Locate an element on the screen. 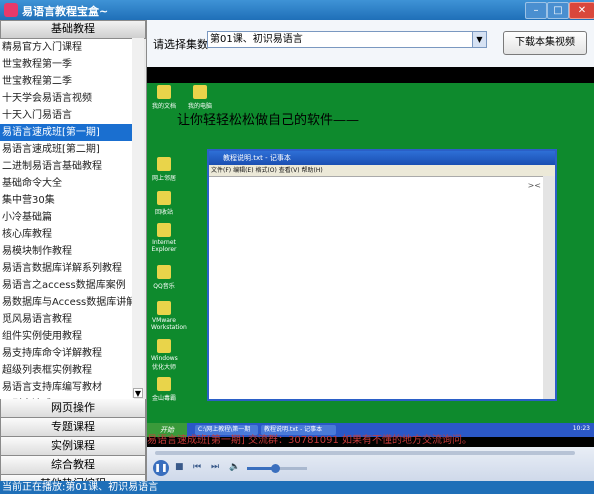  antivirus-icon is located at coordinates (164, 384).